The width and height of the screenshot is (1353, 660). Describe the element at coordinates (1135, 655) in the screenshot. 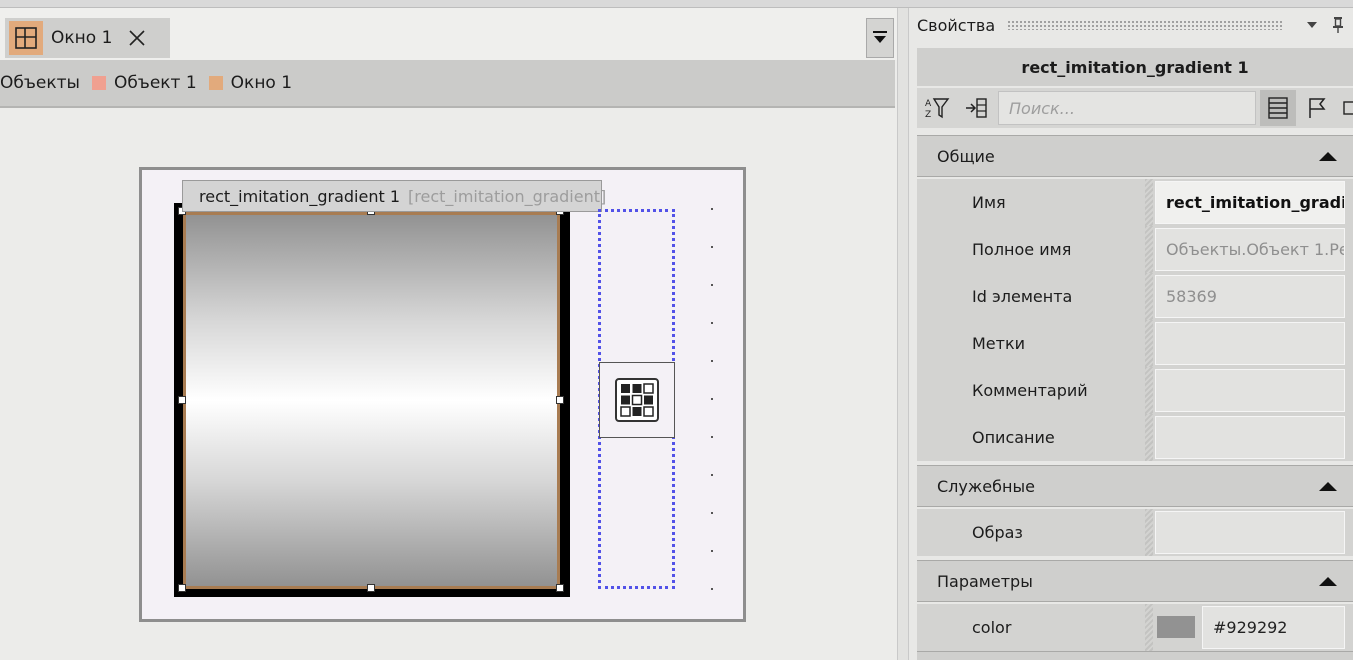

I see `next-section-edge` at that location.